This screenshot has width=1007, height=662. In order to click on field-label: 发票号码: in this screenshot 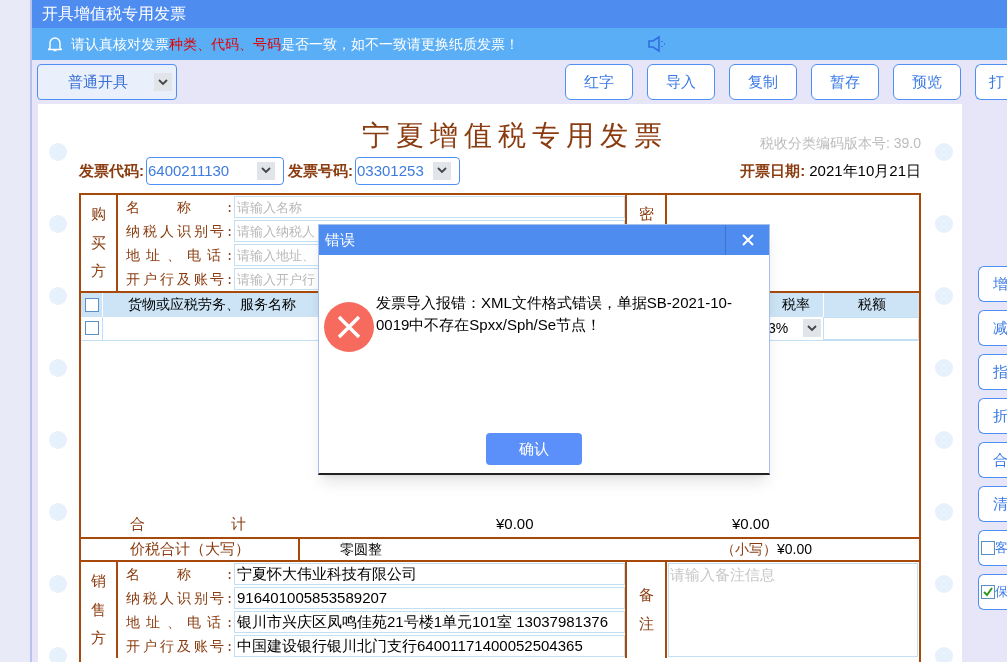, I will do `click(320, 170)`.